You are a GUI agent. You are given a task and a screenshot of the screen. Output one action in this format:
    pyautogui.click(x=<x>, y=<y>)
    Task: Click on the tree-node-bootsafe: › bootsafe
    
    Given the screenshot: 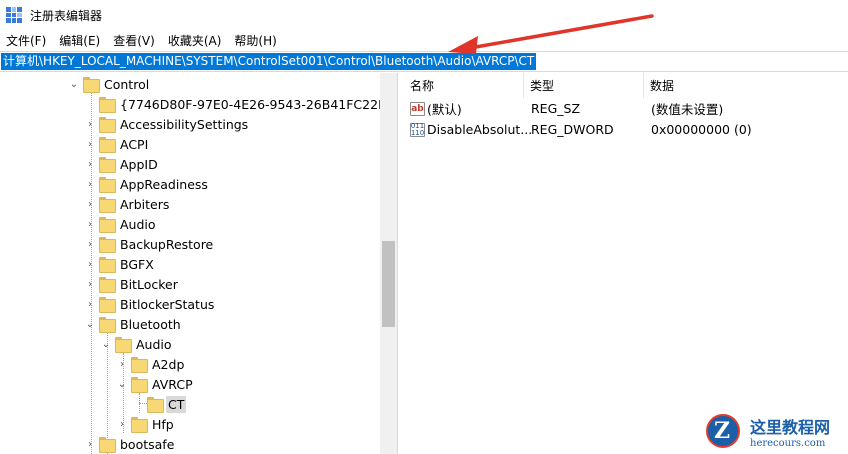 What is the action you would take?
    pyautogui.click(x=130, y=444)
    